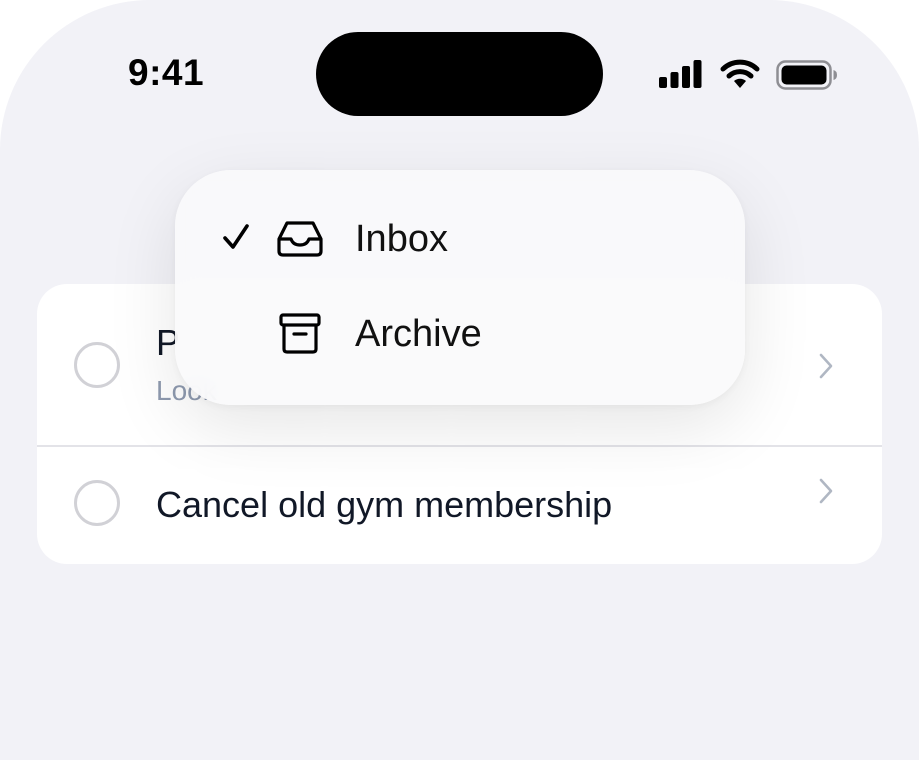  Describe the element at coordinates (460, 240) in the screenshot. I see `menu-item-inbox: Inbox` at that location.